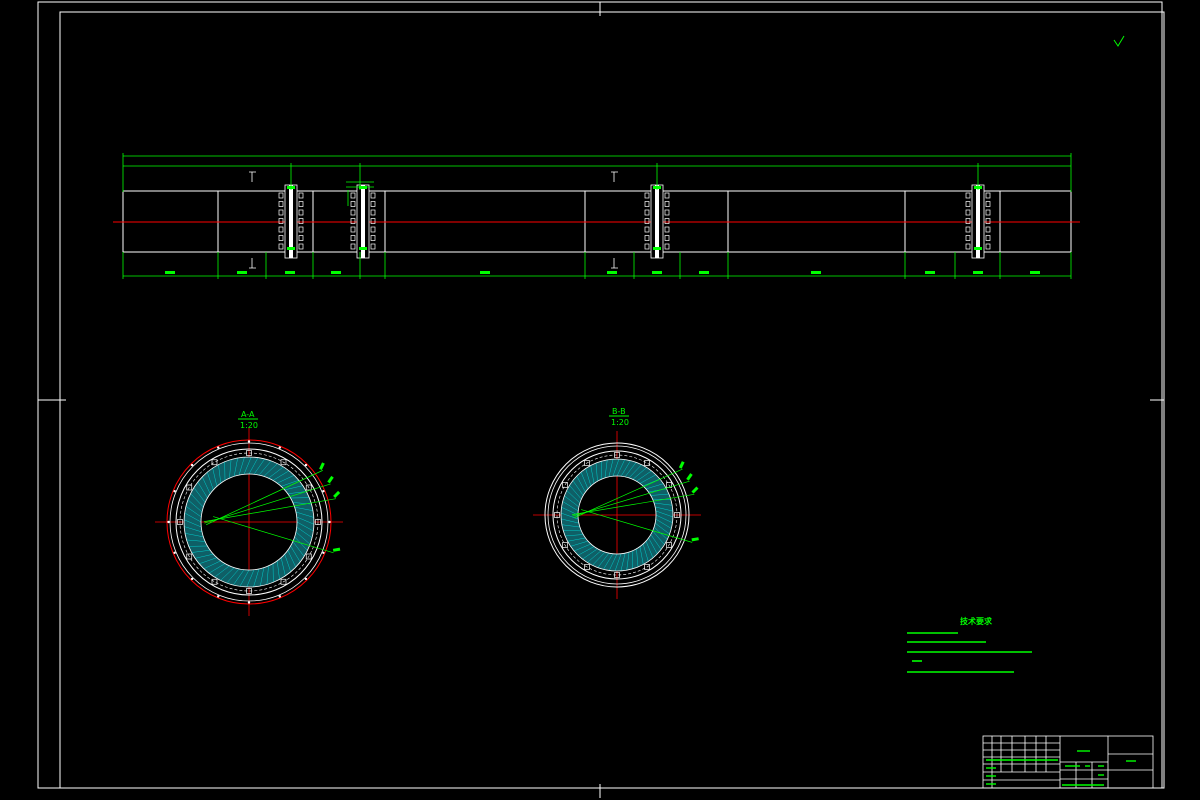  I want to click on tech-req-title: 技术要求, so click(976, 621).